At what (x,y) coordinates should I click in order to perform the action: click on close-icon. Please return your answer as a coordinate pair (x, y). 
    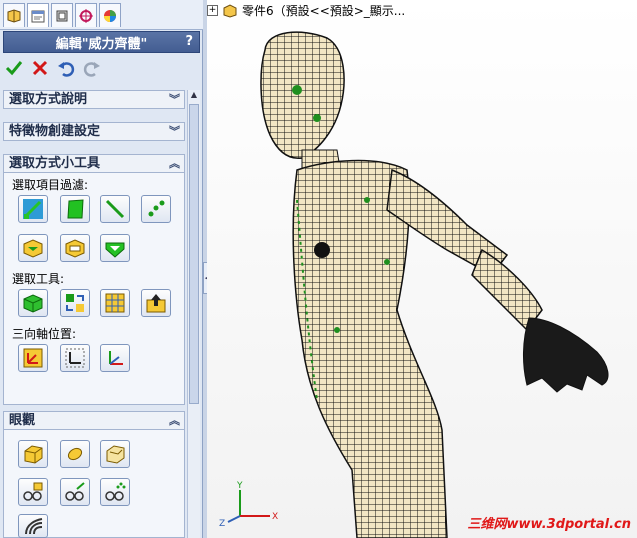
    Looking at the image, I should click on (40, 68).